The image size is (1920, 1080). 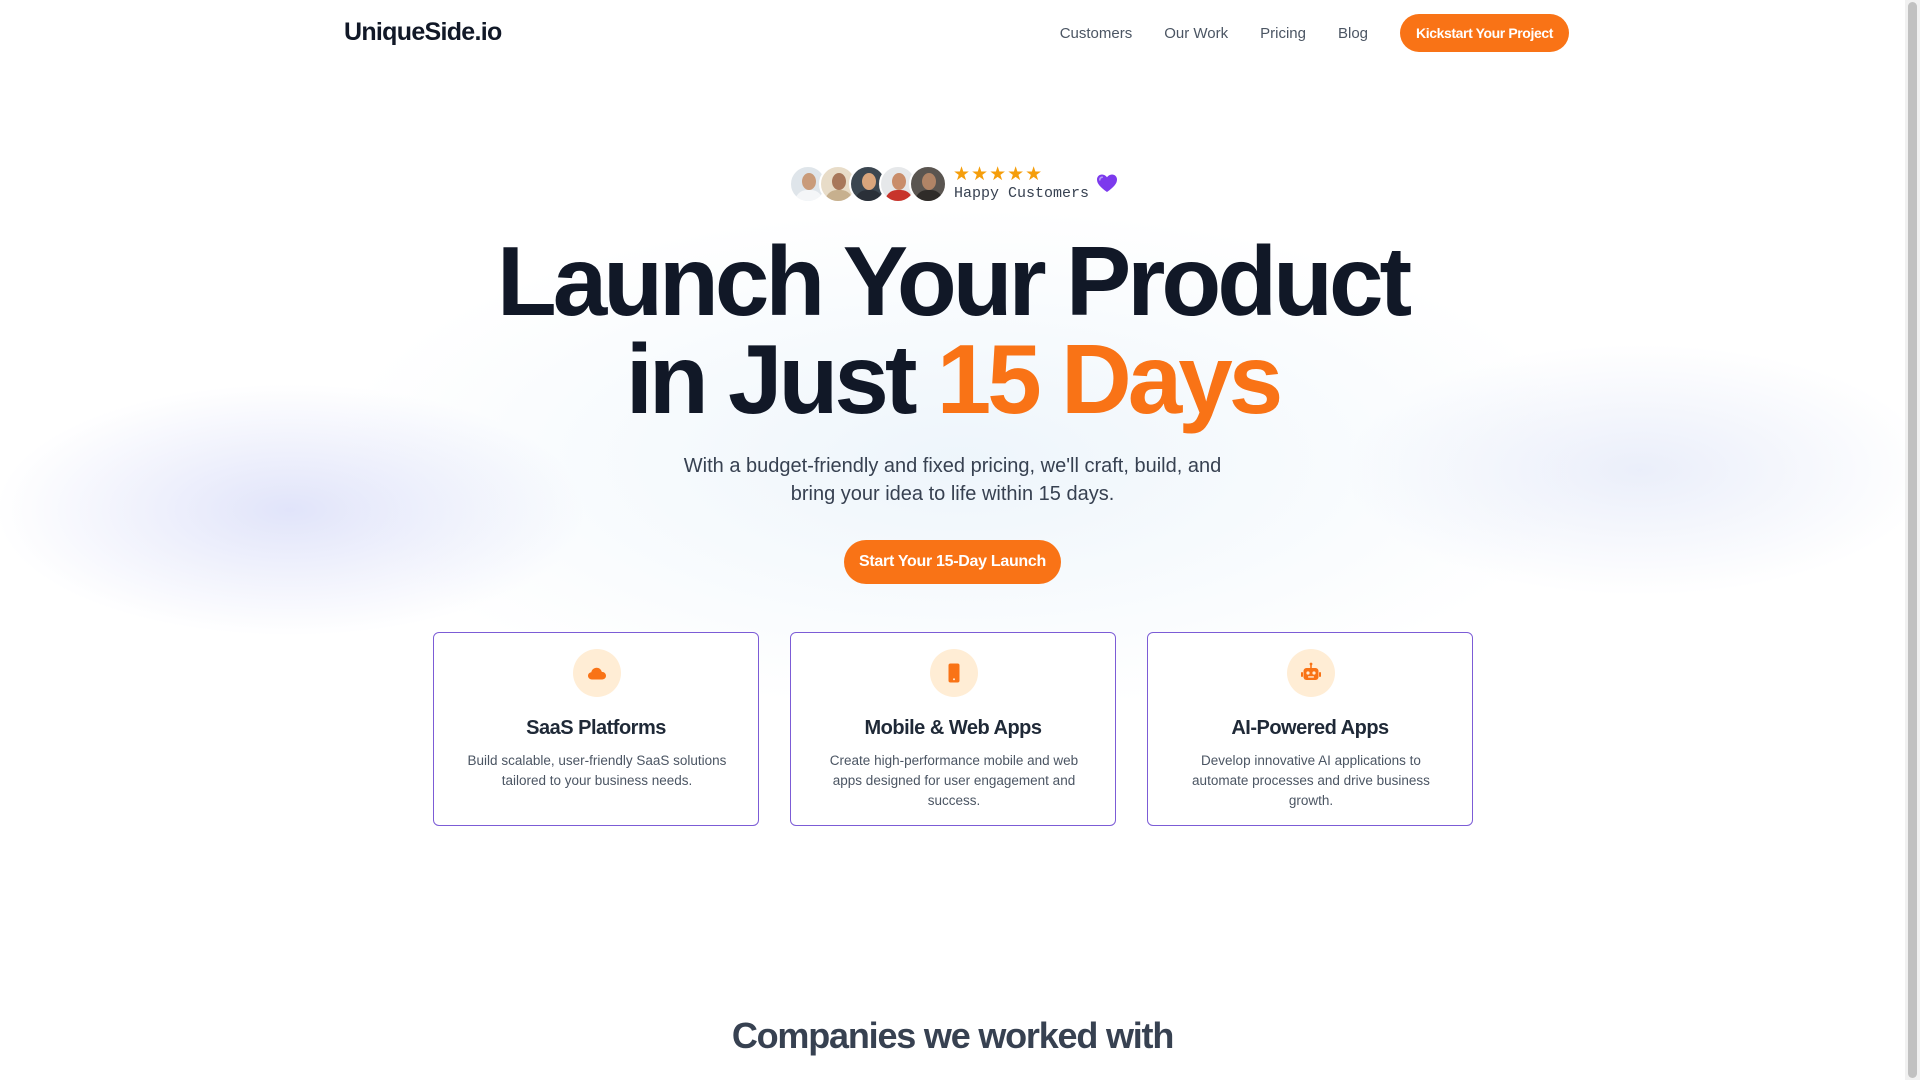 I want to click on page-scrollbar, so click(x=1912, y=540).